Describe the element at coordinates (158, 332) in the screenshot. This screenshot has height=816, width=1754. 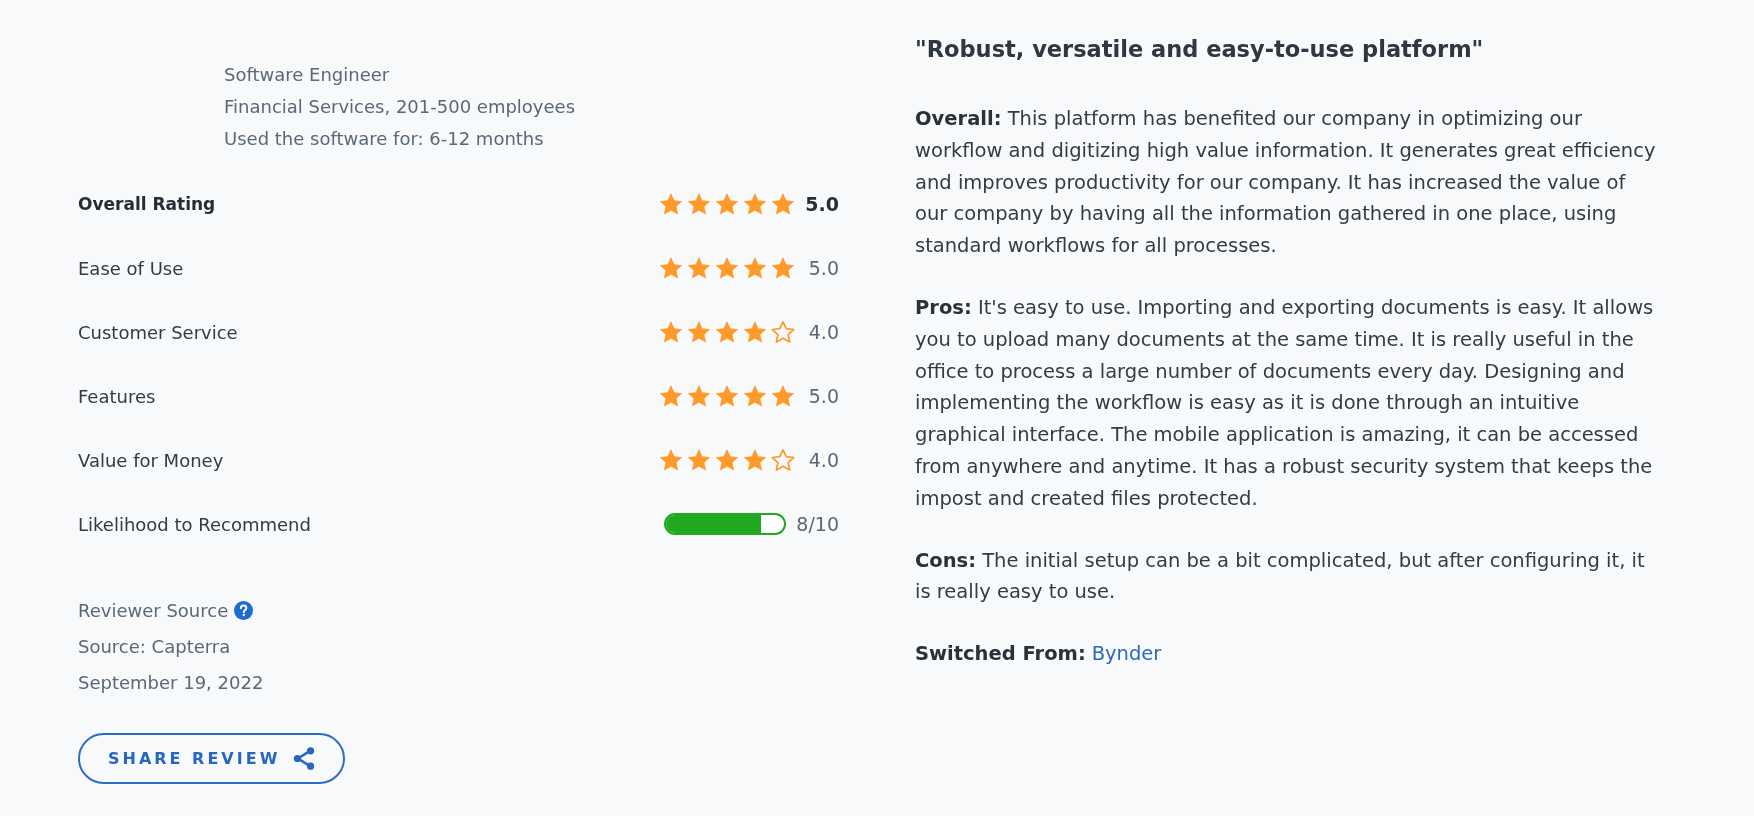
I see `rating-label: Customer Service` at that location.